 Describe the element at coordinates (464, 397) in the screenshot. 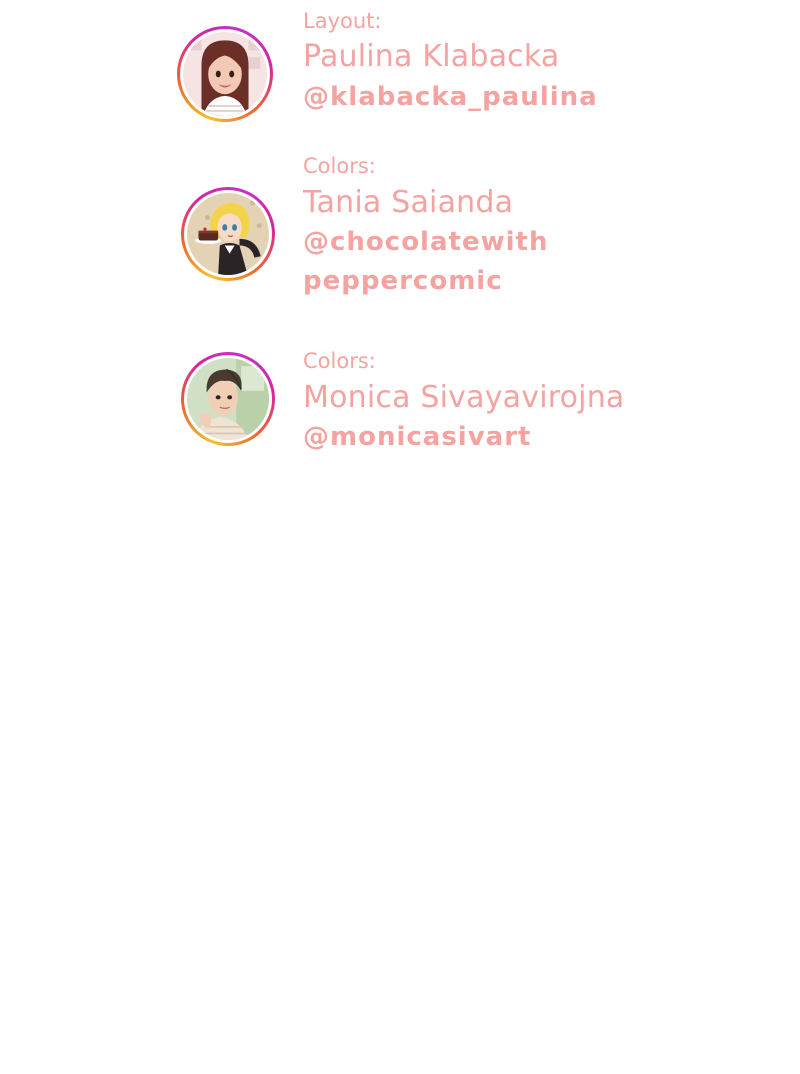

I see `credit-name: Monica Sivayavirojna` at that location.